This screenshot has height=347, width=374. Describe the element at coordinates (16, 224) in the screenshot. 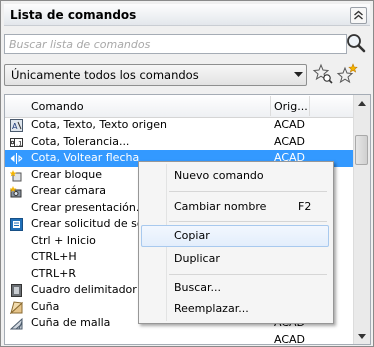

I see `support-request-icon` at that location.